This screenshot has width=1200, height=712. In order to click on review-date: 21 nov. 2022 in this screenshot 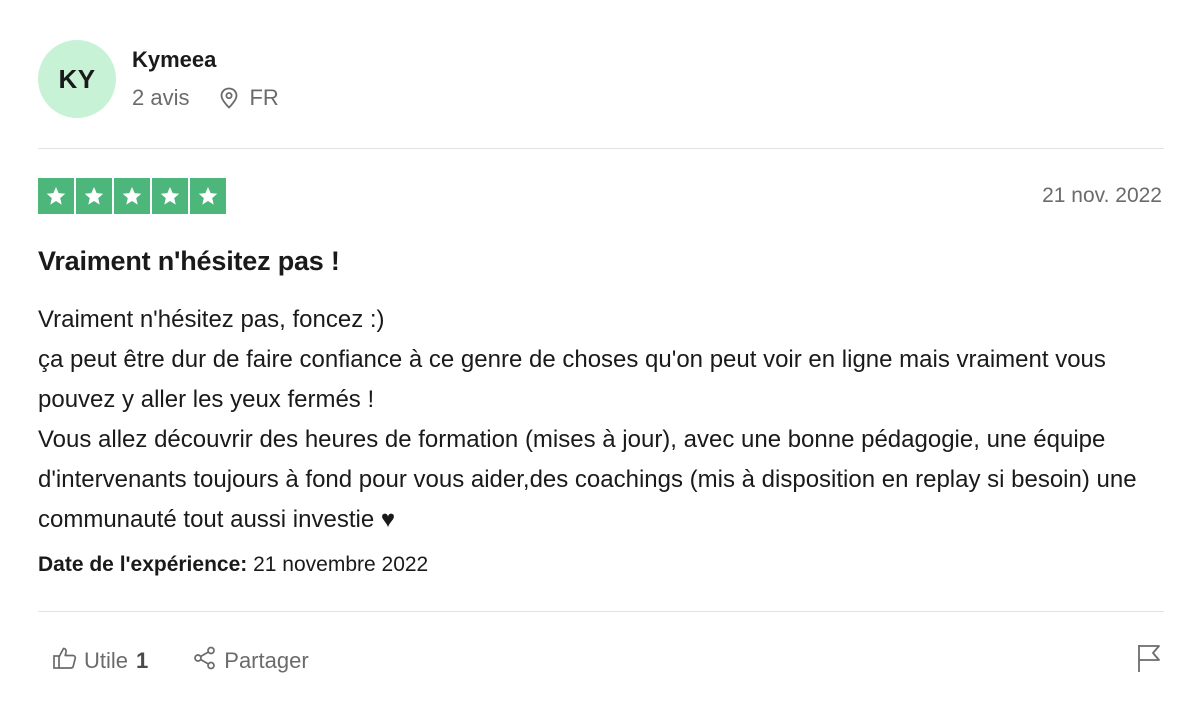, I will do `click(1102, 195)`.